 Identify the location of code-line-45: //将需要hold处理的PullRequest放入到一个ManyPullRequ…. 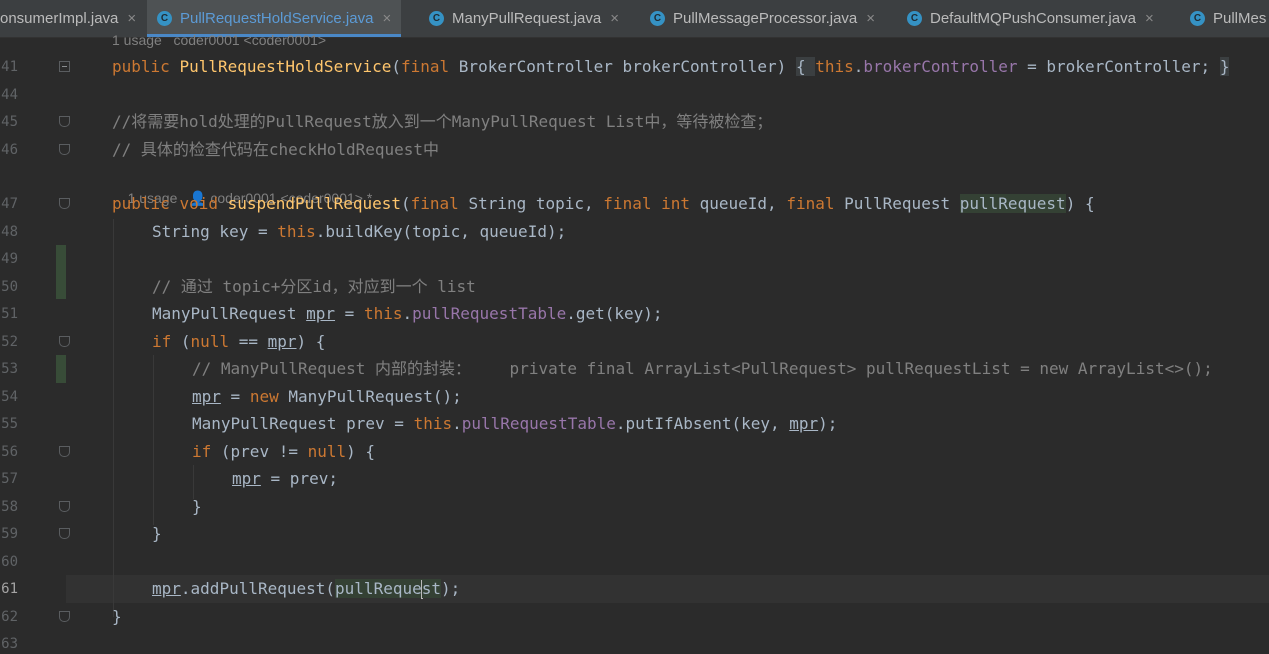
(442, 122).